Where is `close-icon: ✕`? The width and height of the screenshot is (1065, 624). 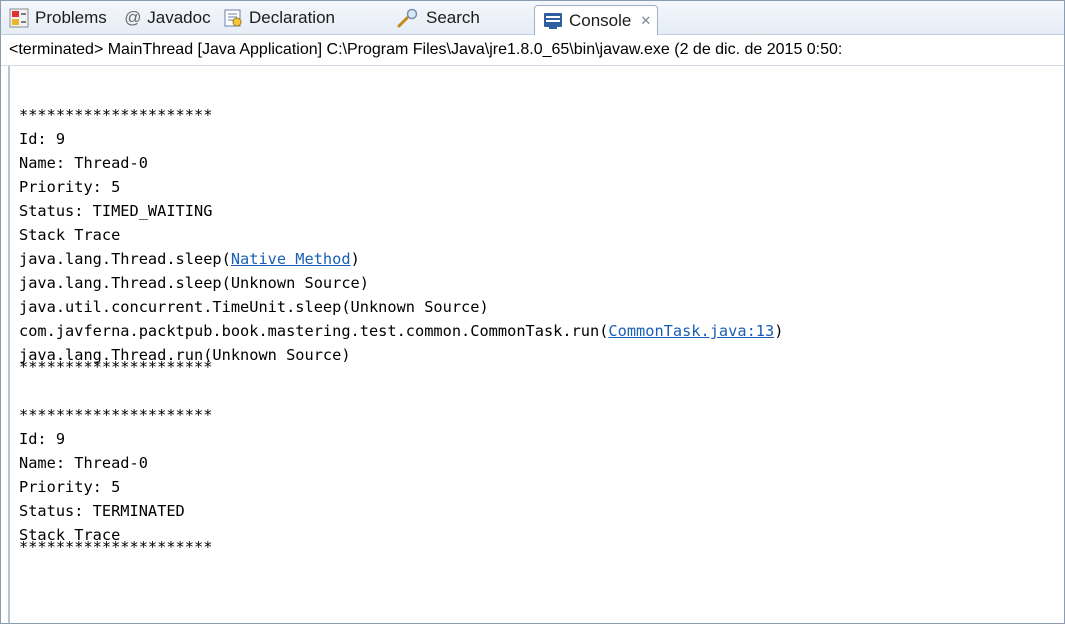
close-icon: ✕ is located at coordinates (645, 21).